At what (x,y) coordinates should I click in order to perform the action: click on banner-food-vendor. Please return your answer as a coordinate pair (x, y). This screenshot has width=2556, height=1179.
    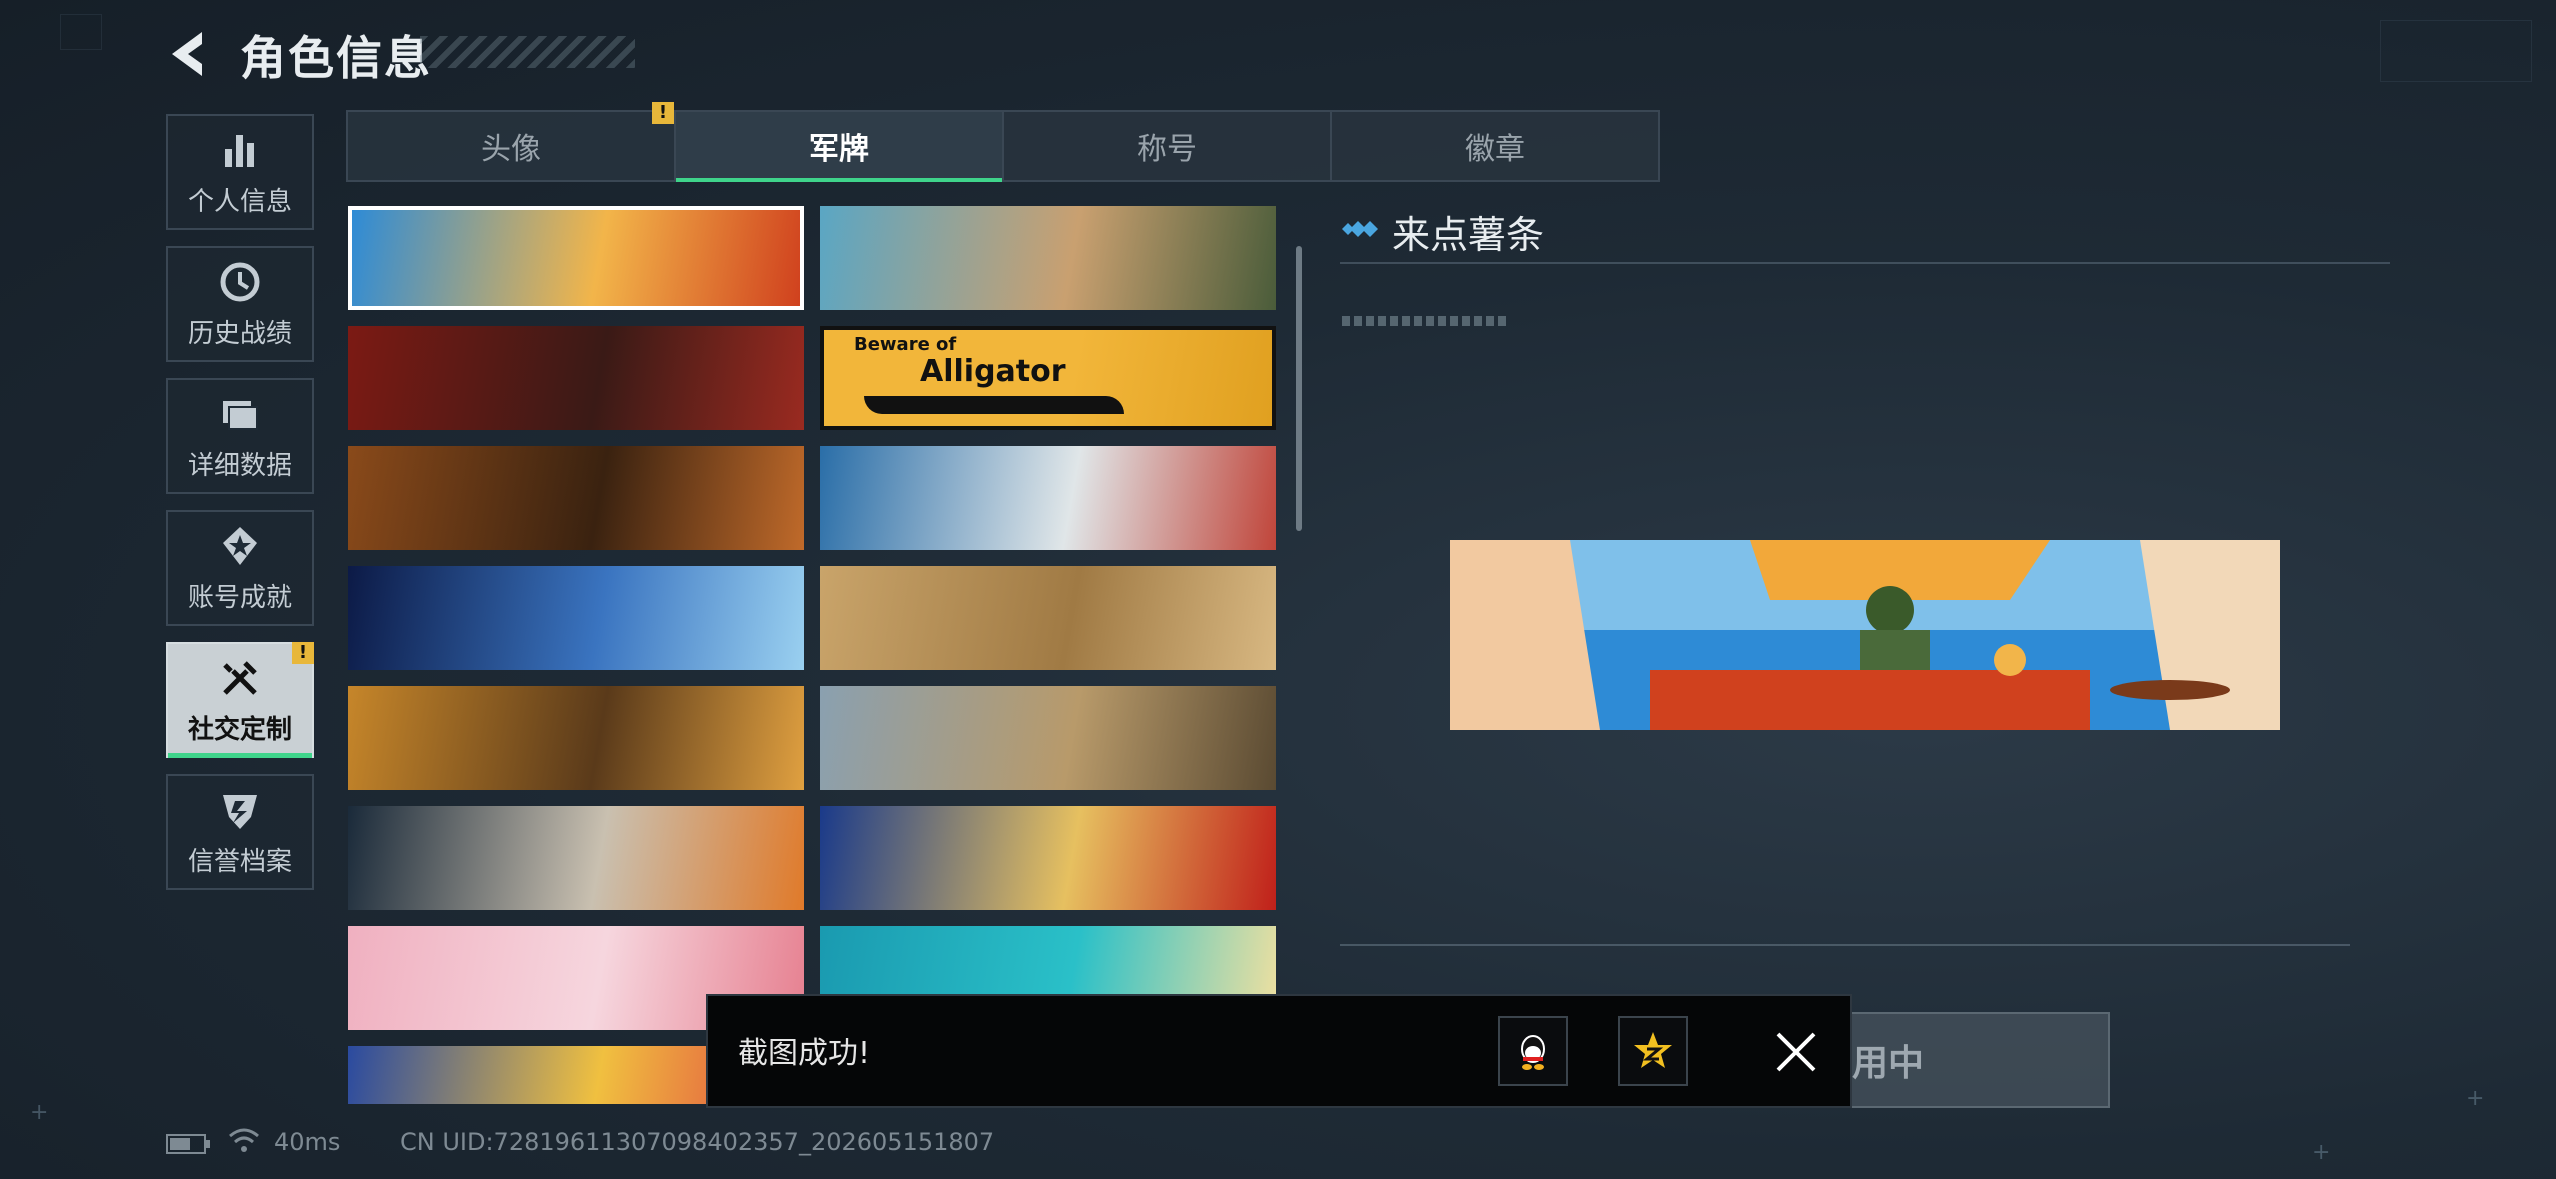
    Looking at the image, I should click on (576, 258).